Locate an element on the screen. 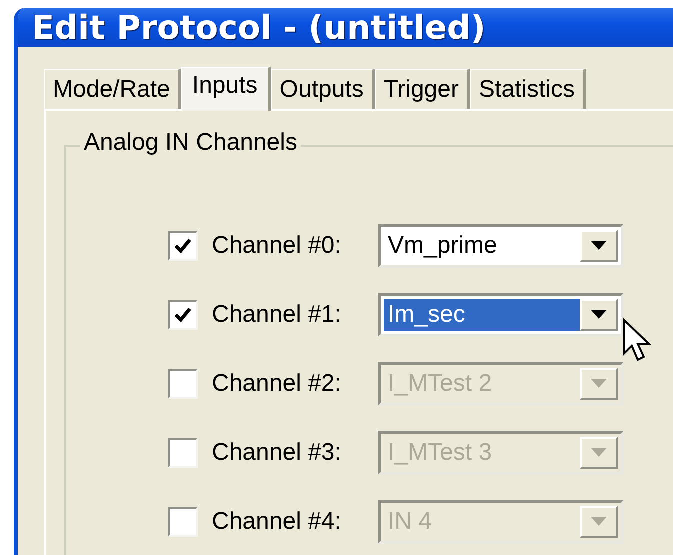 Image resolution: width=673 pixels, height=555 pixels. channel-label: Channel #4: is located at coordinates (277, 522).